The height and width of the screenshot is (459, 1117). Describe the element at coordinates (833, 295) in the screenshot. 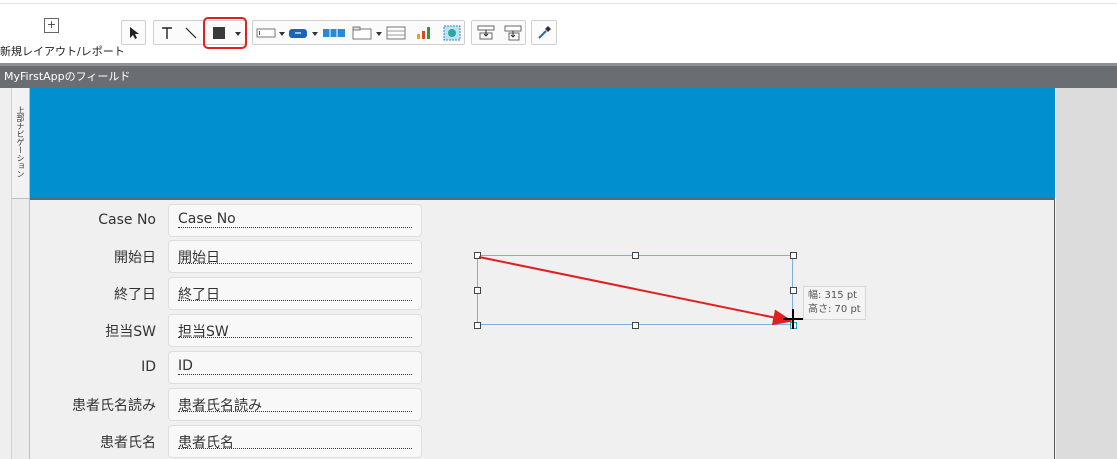

I see `size-width-text: 幅: 315 pt` at that location.